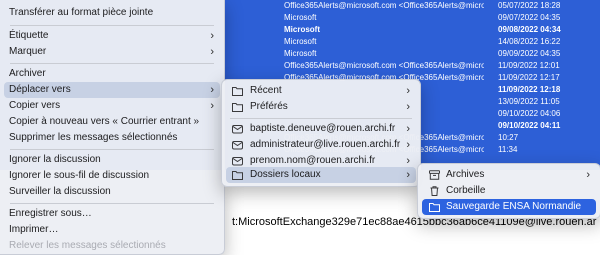 This screenshot has height=255, width=600. What do you see at coordinates (93, 137) in the screenshot?
I see `menu-item-label: Supprimer les messages sélectionnés` at bounding box center [93, 137].